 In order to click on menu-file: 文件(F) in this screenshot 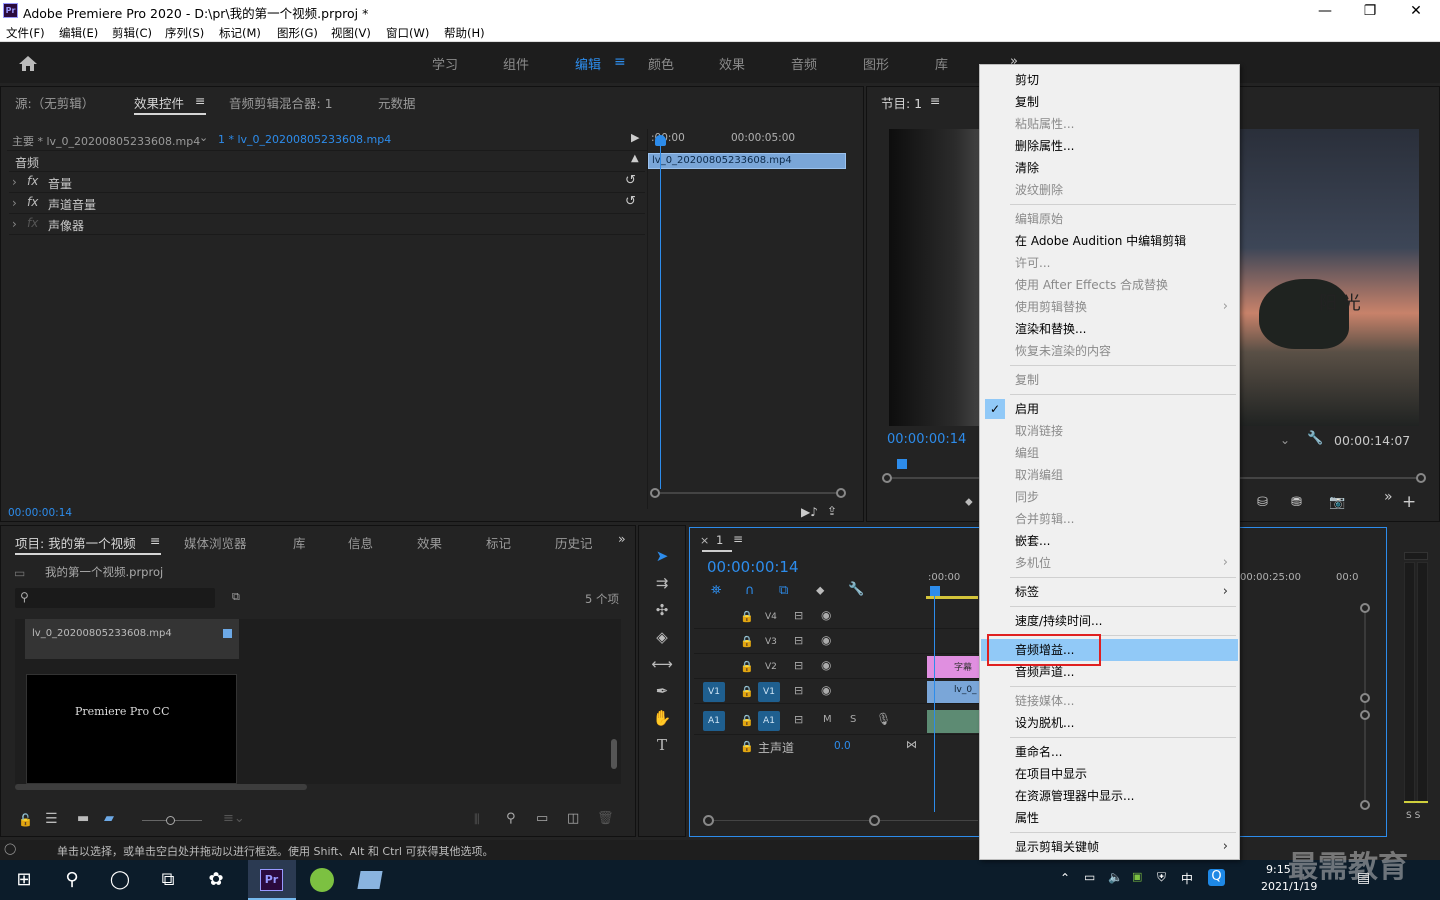, I will do `click(25, 33)`.